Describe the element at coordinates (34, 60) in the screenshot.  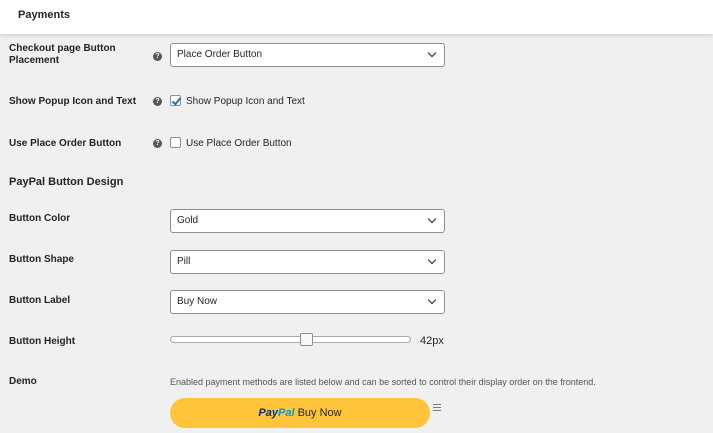
I see `placement-label-line2: Placement` at that location.